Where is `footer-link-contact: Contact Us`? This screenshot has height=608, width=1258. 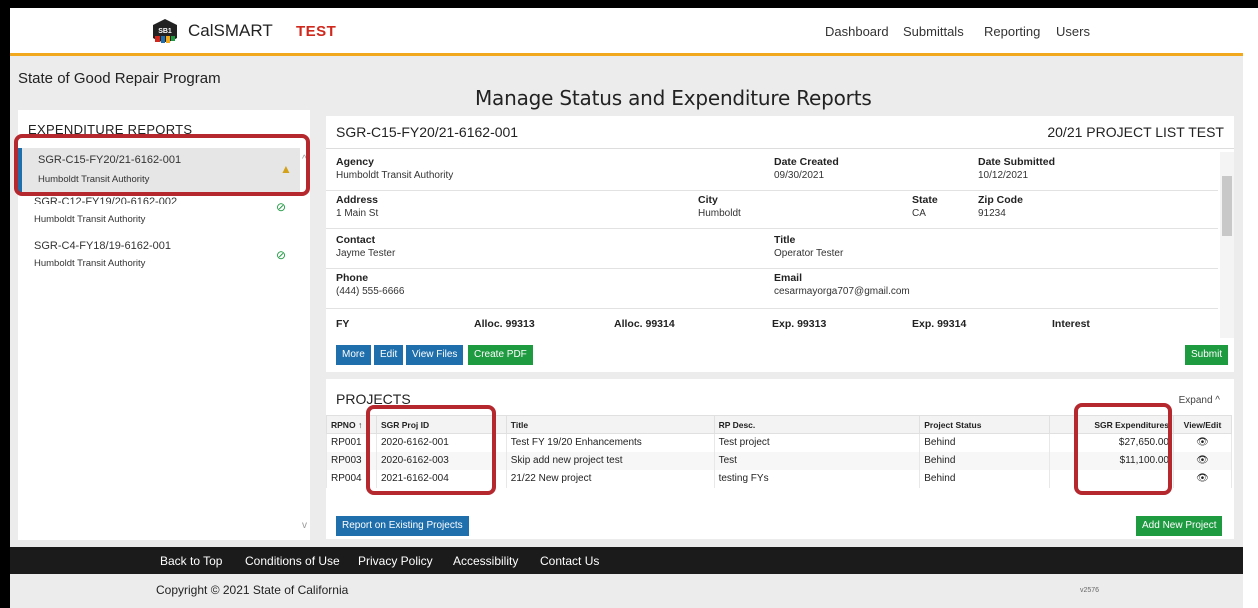
footer-link-contact: Contact Us is located at coordinates (569, 561).